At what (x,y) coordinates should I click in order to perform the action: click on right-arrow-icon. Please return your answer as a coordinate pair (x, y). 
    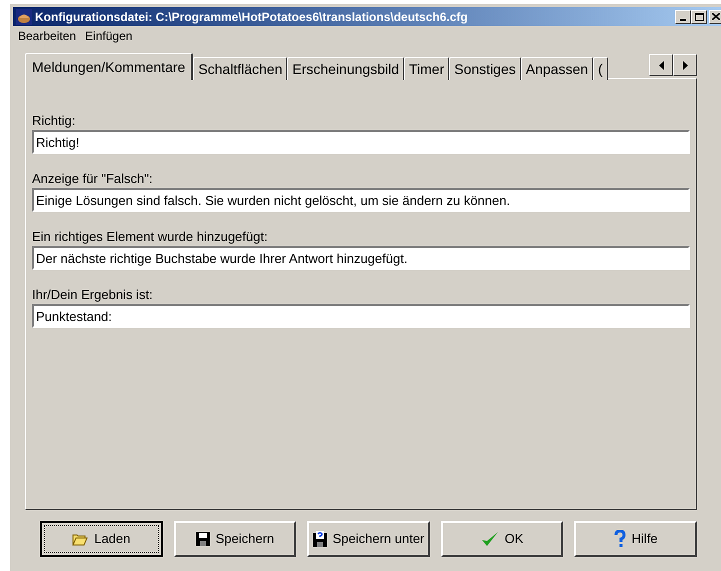
    Looking at the image, I should click on (685, 65).